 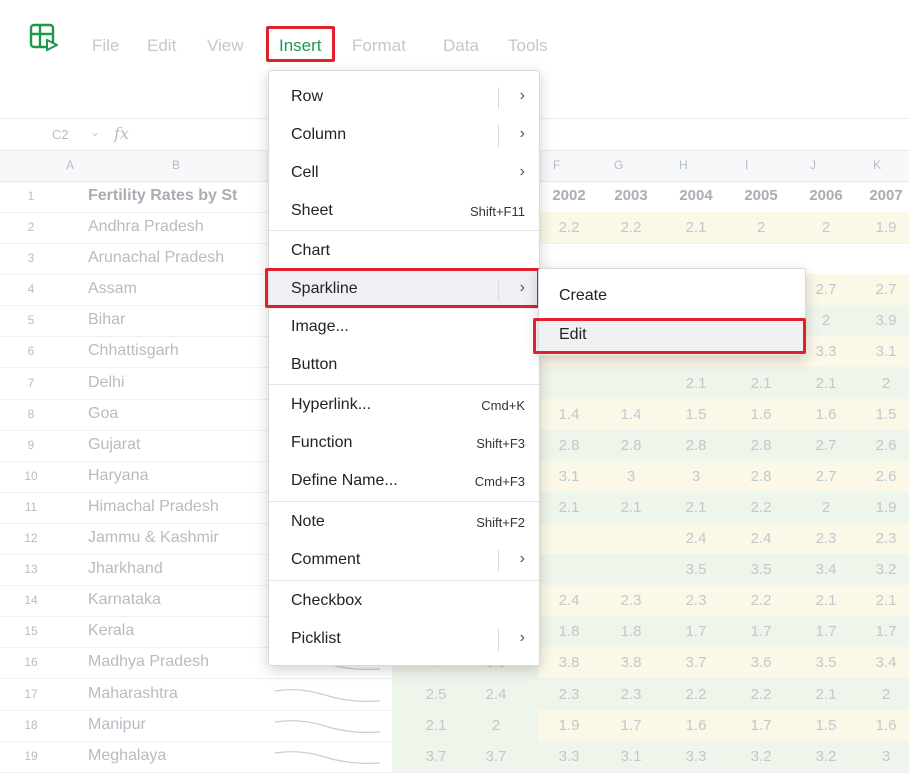 I want to click on menu-edit: Edit, so click(x=161, y=46).